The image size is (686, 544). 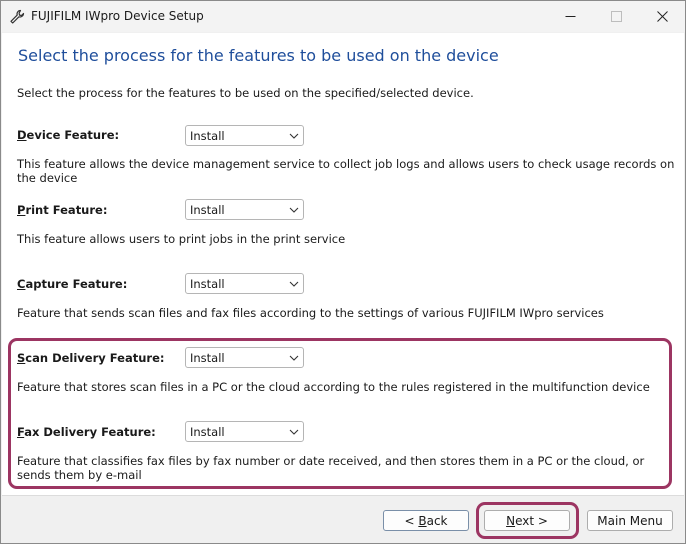 What do you see at coordinates (207, 432) in the screenshot?
I see `fax-delivery-feature-value: Install` at bounding box center [207, 432].